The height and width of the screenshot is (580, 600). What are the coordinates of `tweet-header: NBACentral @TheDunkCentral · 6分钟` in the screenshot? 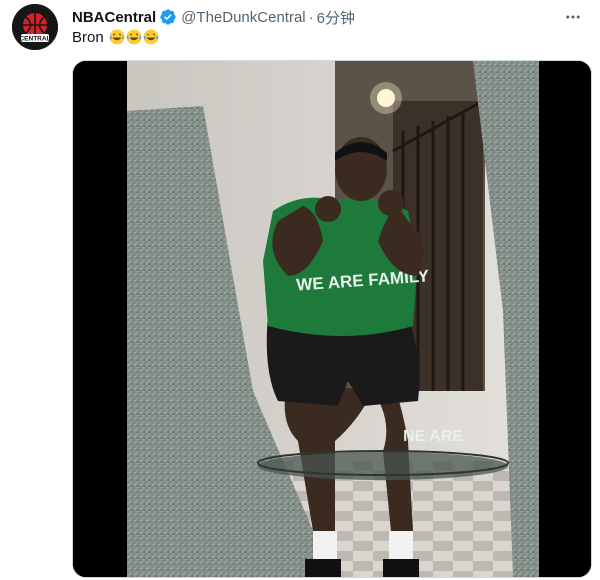 It's located at (331, 17).